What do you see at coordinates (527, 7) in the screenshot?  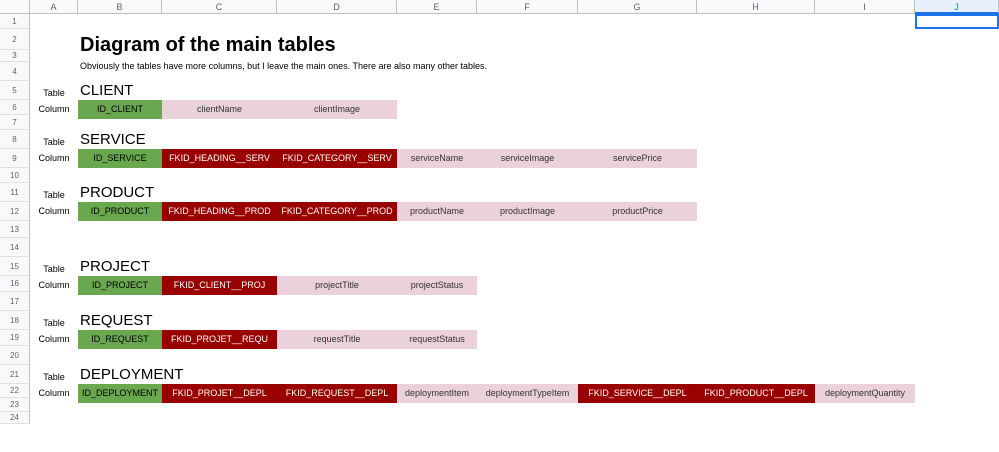 I see `column-header-f: F` at bounding box center [527, 7].